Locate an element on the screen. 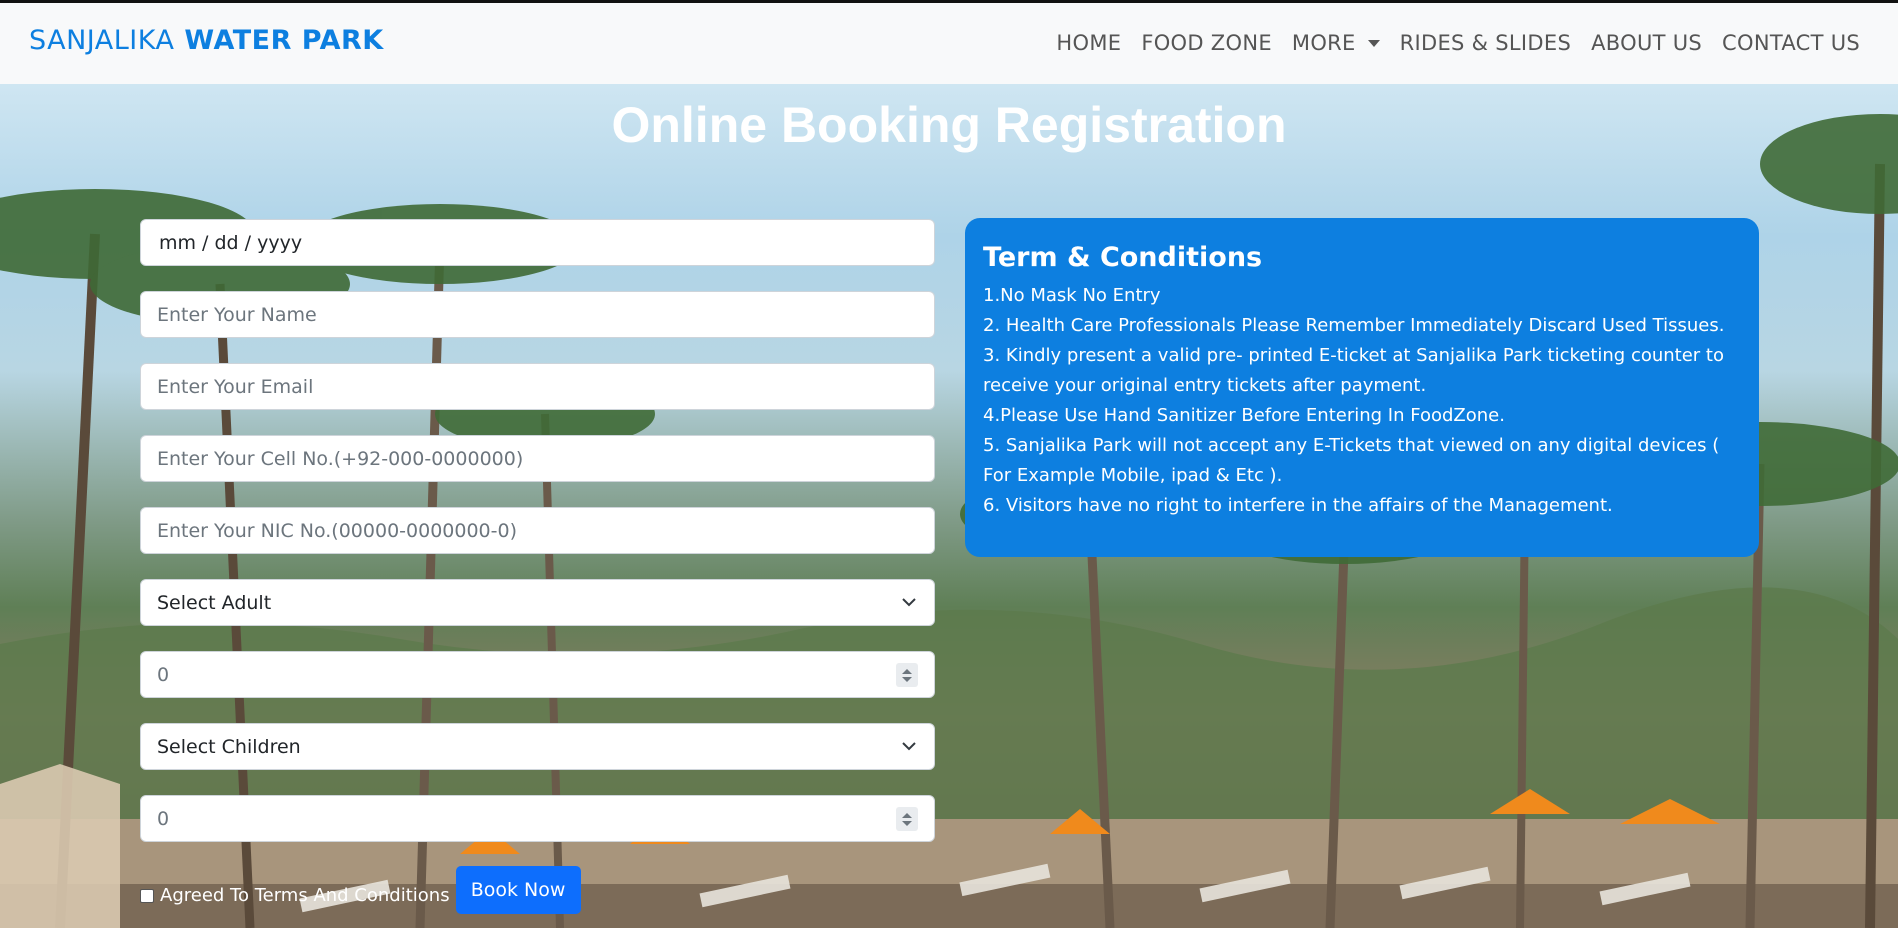  agree-row: Agreed To Terms And Conditions Book Now is located at coordinates (360, 890).